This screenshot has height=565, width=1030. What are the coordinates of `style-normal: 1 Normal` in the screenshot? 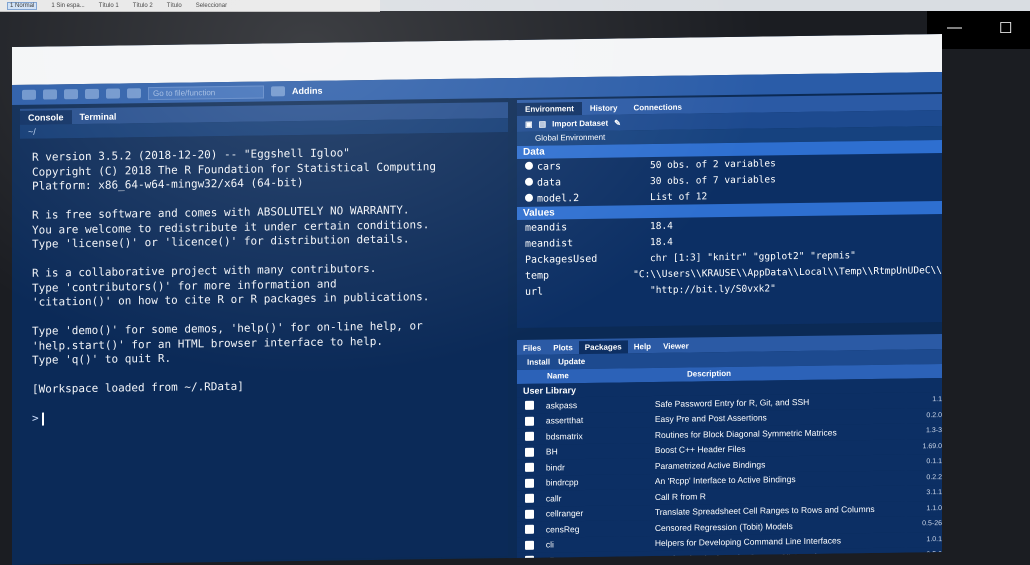 It's located at (22, 5).